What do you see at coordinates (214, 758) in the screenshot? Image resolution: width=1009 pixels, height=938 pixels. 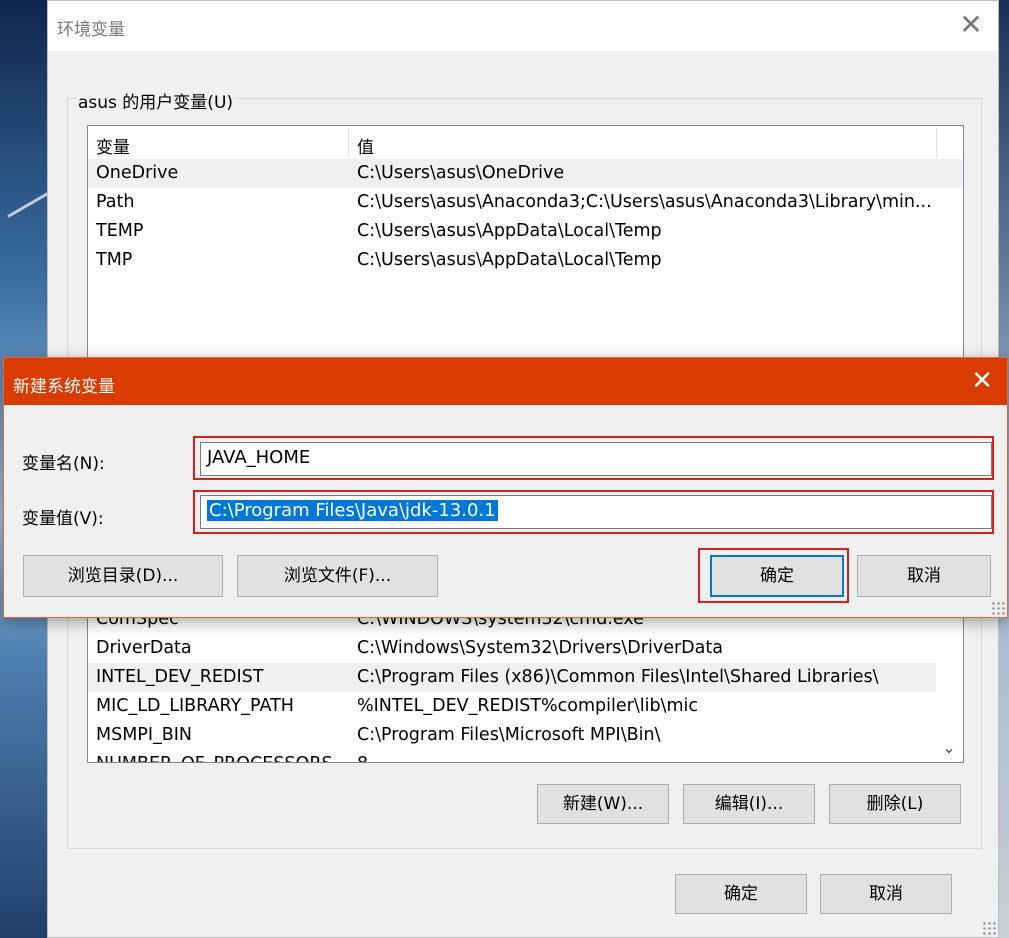 I see `variable-name: NUMBER_OF_PROCESSORS` at bounding box center [214, 758].